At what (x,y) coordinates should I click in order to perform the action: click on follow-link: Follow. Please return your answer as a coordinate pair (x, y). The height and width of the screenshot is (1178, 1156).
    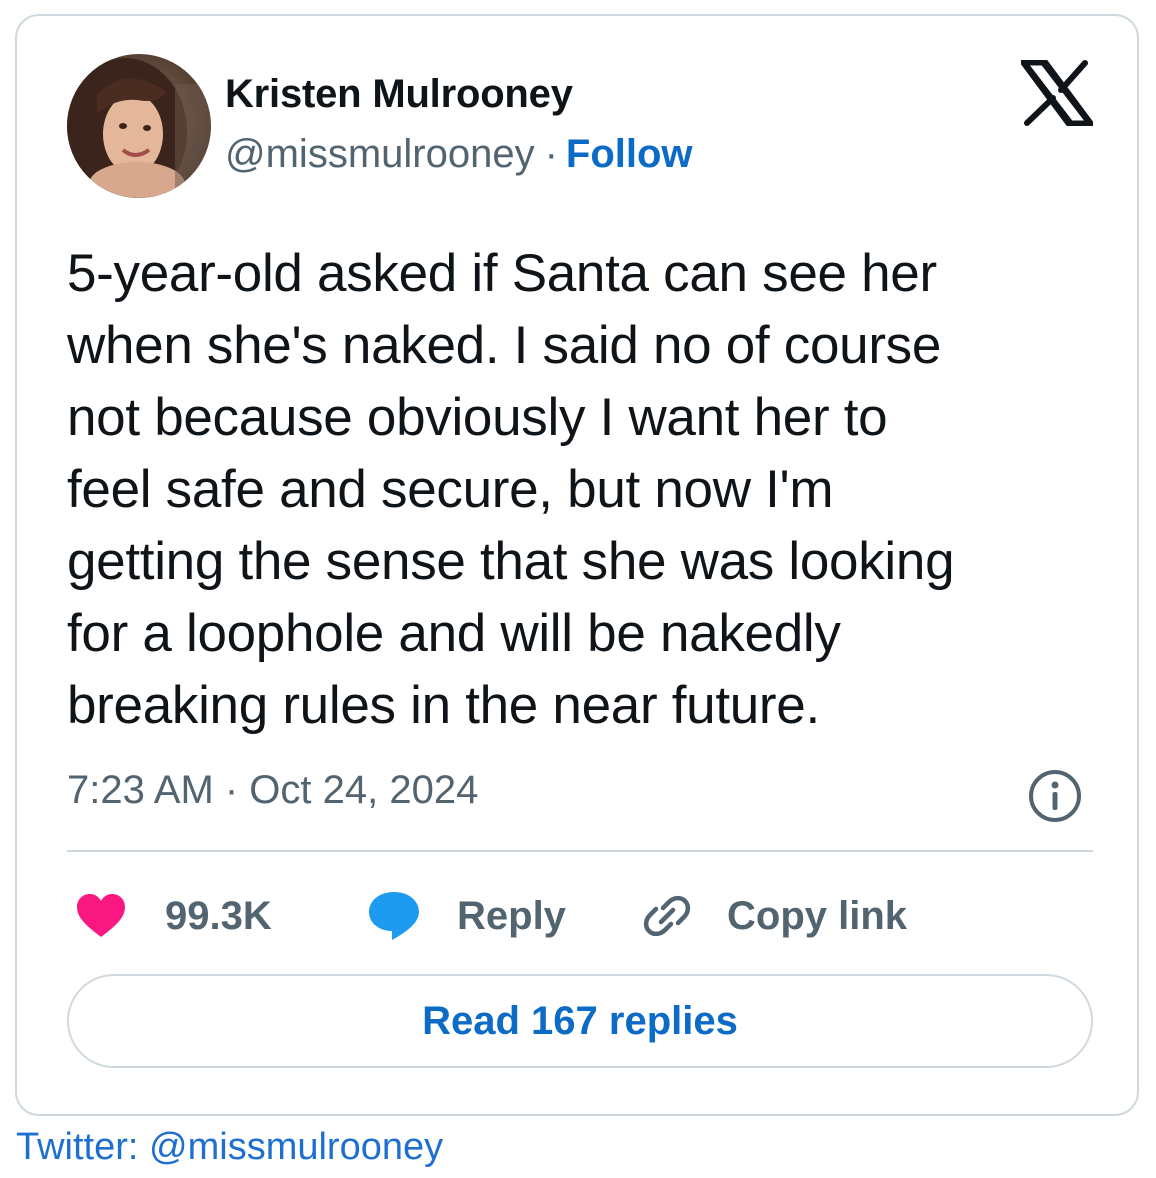
    Looking at the image, I should click on (629, 154).